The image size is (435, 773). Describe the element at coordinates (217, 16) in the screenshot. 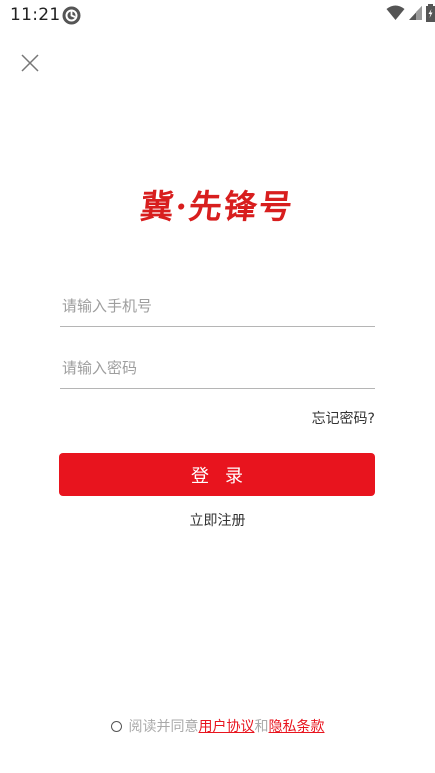

I see `status-bar: 11:21` at that location.